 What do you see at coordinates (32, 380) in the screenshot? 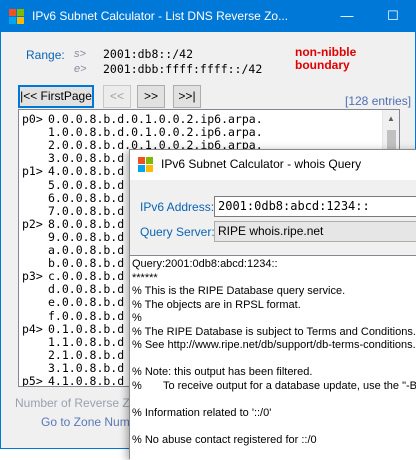
I see `list-item-page-label: p5>` at bounding box center [32, 380].